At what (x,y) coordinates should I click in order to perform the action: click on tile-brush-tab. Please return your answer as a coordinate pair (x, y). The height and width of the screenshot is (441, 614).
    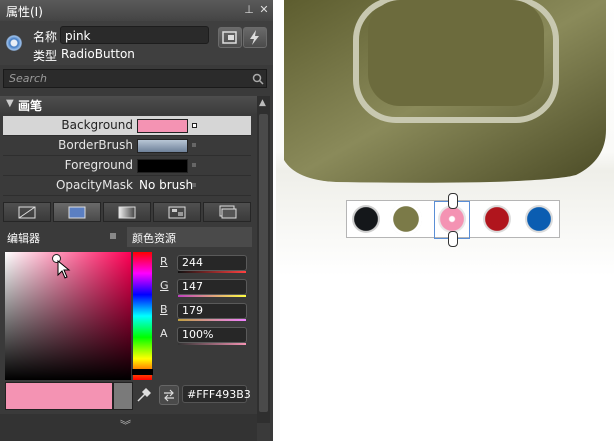
    Looking at the image, I should click on (177, 212).